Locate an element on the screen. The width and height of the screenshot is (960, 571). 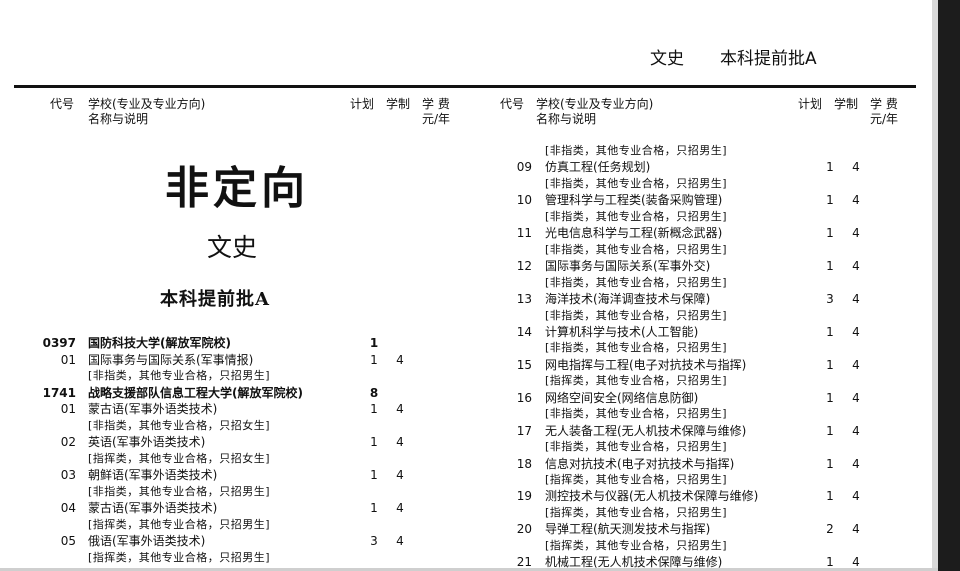
col-school: 学校(专业及专业方向) is located at coordinates (147, 104).